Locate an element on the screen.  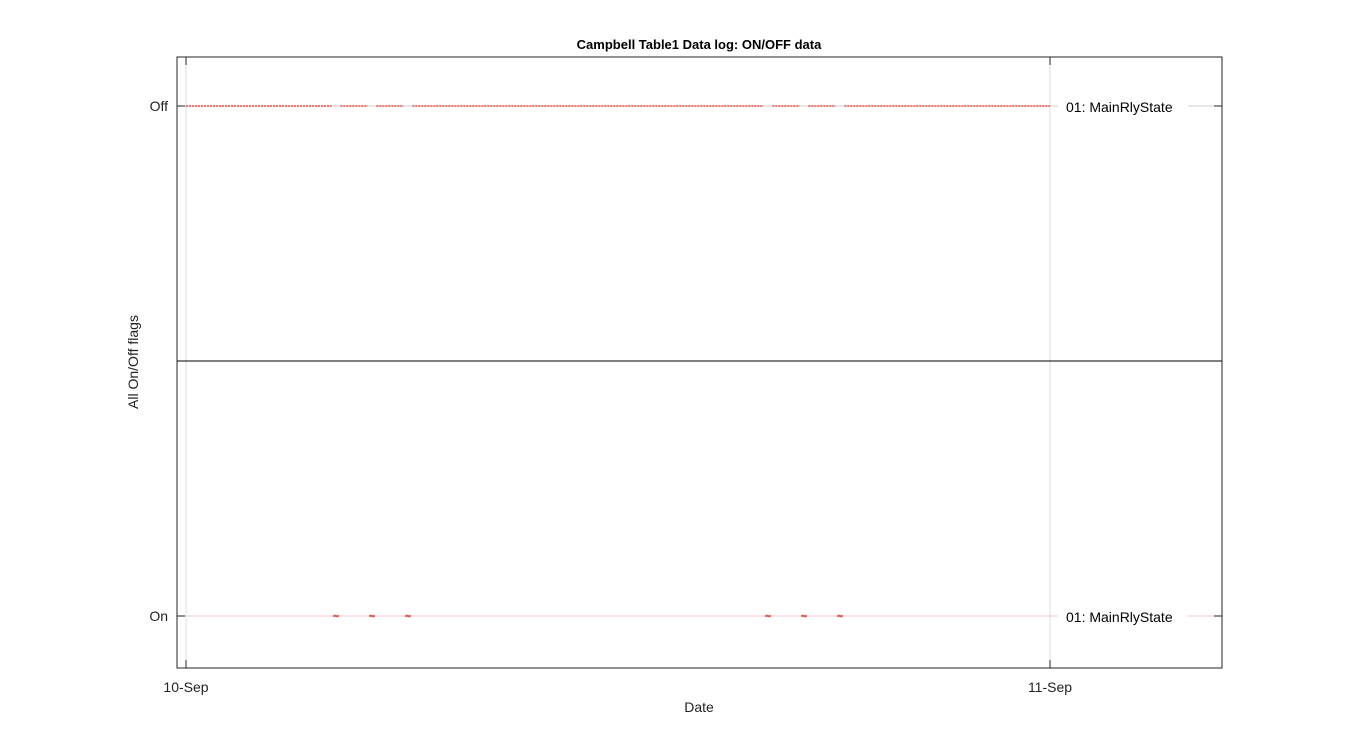
x-axis-label: Date is located at coordinates (699, 707).